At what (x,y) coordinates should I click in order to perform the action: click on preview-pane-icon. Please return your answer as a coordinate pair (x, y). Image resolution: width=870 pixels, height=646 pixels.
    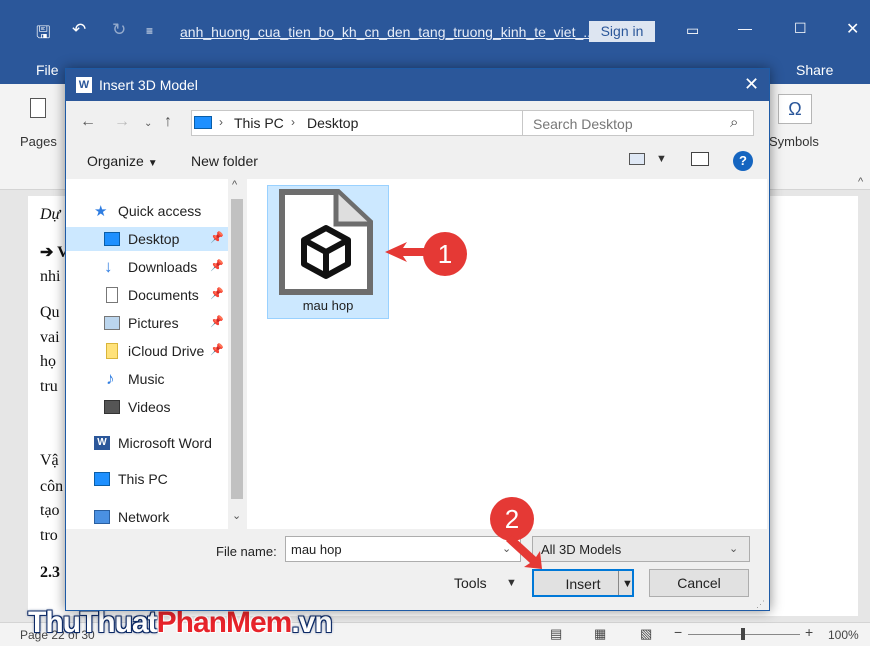
    Looking at the image, I should click on (700, 159).